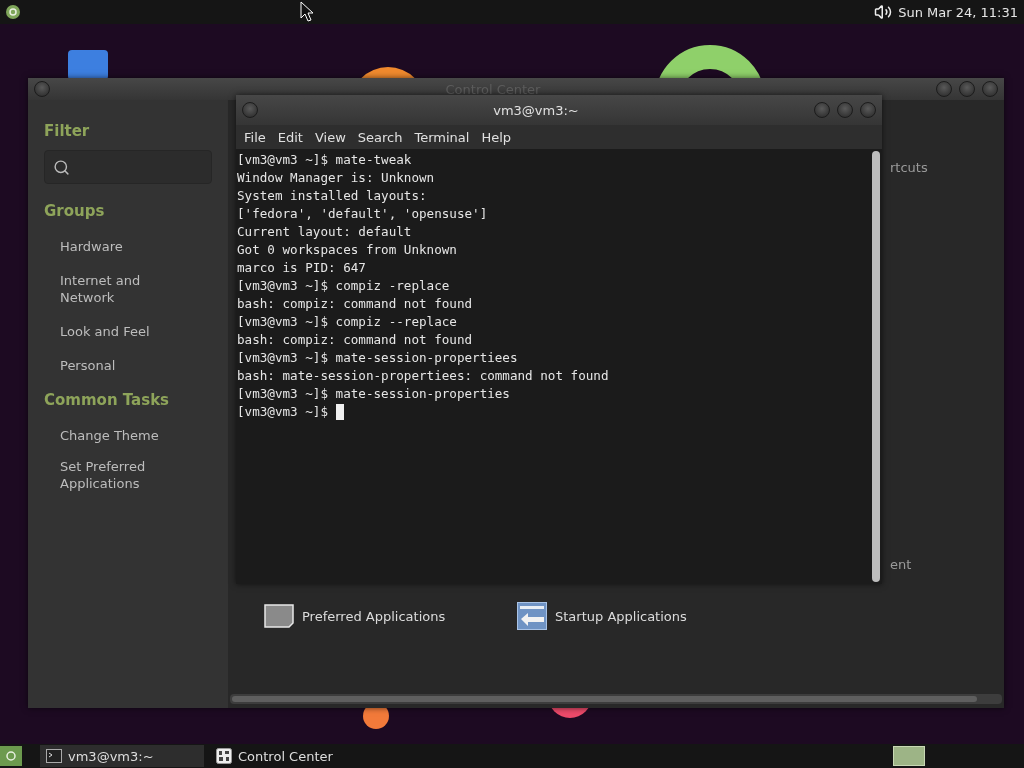  What do you see at coordinates (423, 376) in the screenshot?
I see `terminal-line: bash: mate-session-propertiees: command not found` at bounding box center [423, 376].